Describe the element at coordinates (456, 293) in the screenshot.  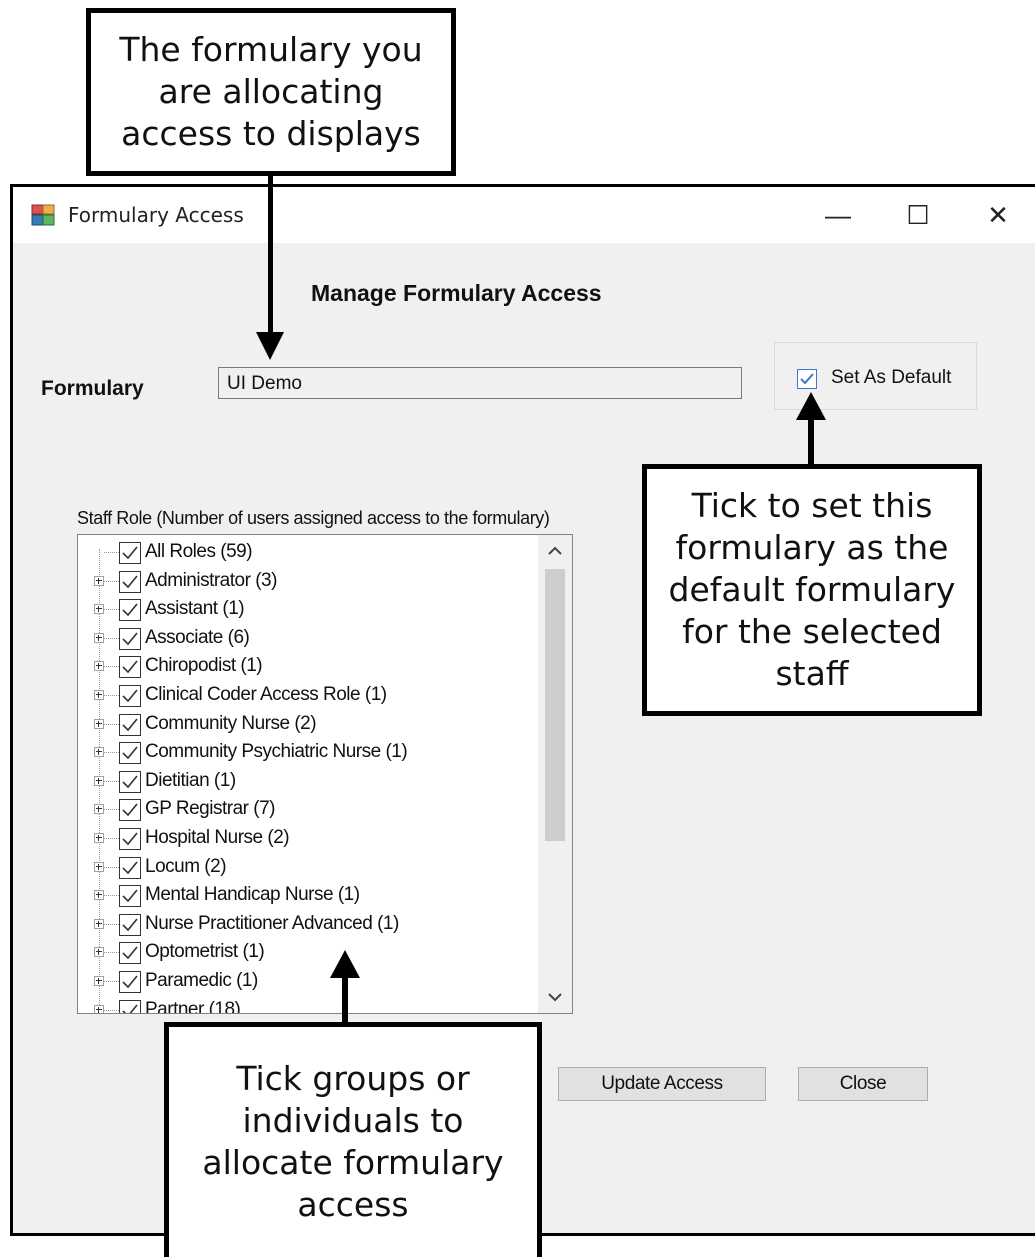
I see `dialog-heading: Manage Formulary Access` at that location.